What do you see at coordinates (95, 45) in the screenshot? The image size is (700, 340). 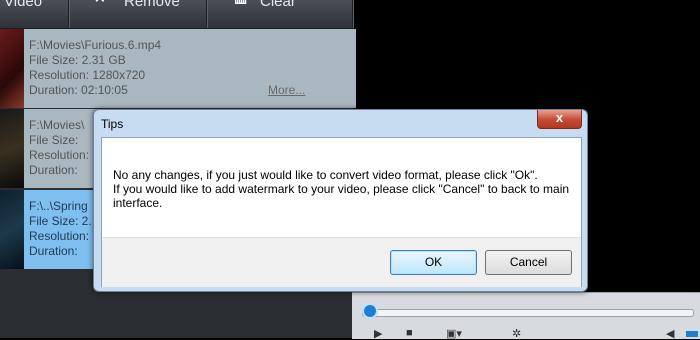 I see `file-path: F:\Movies\Furious.6.mp4` at bounding box center [95, 45].